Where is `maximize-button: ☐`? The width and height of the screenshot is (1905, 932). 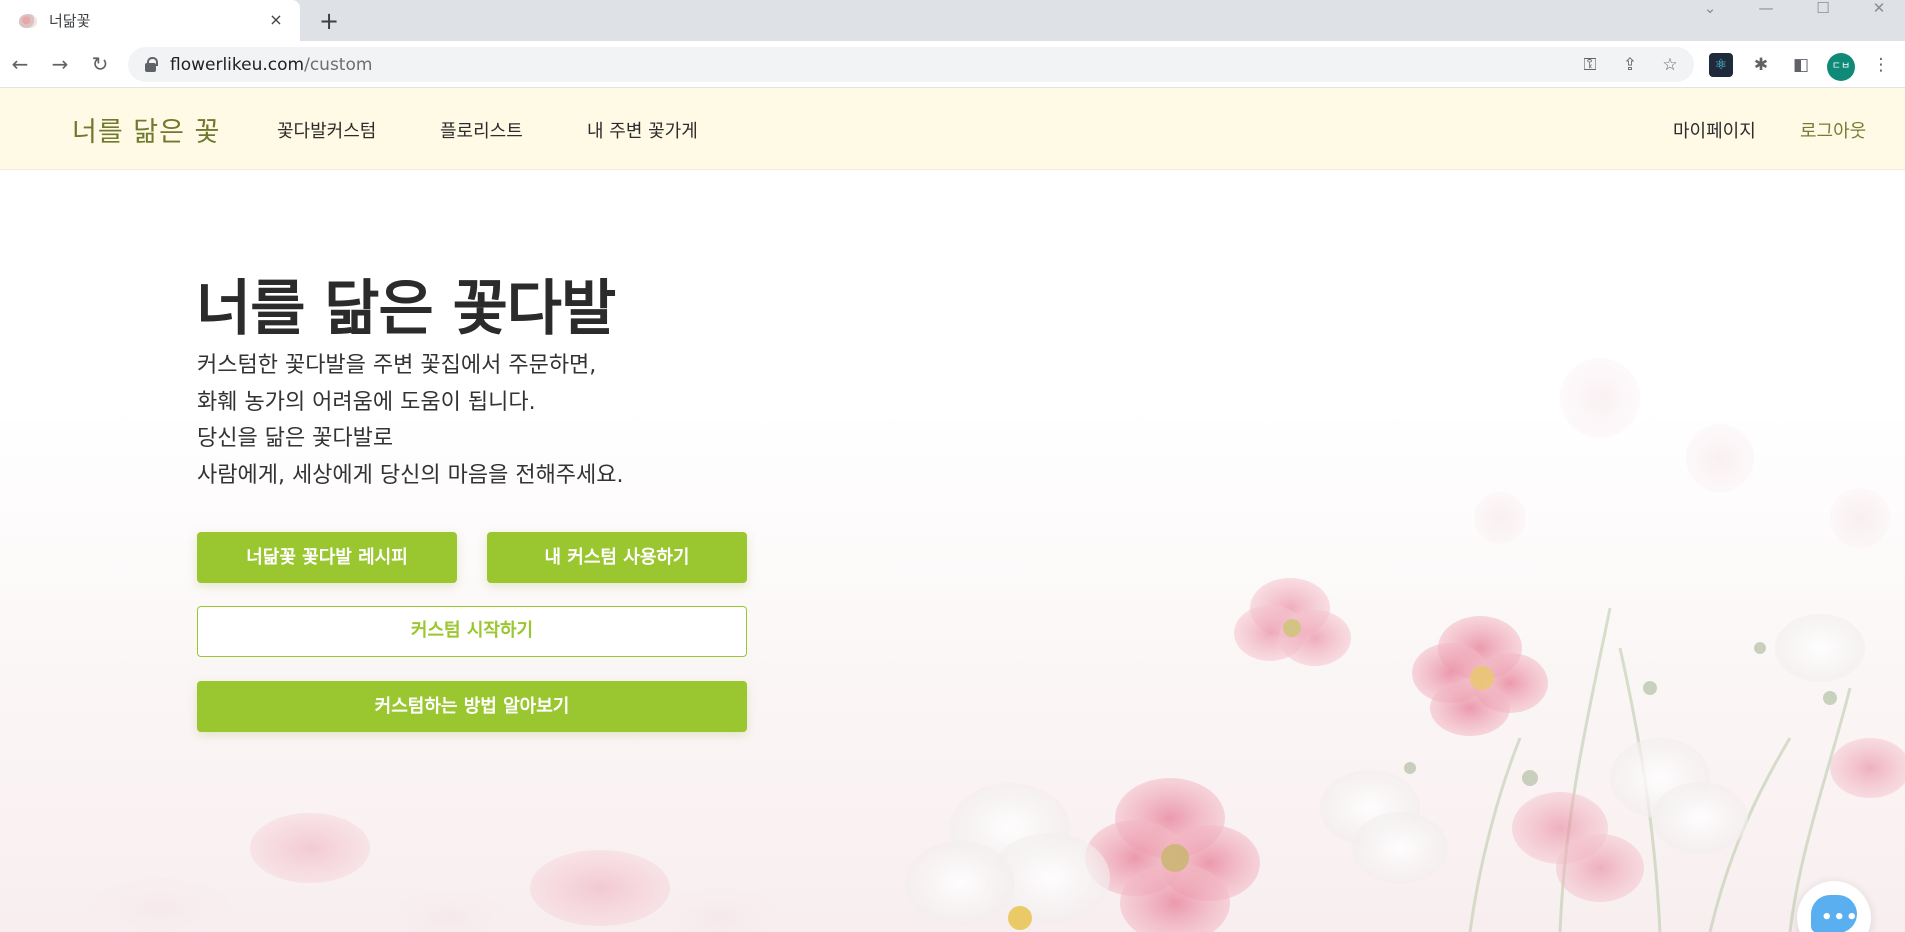
maximize-button: ☐ is located at coordinates (1823, 8).